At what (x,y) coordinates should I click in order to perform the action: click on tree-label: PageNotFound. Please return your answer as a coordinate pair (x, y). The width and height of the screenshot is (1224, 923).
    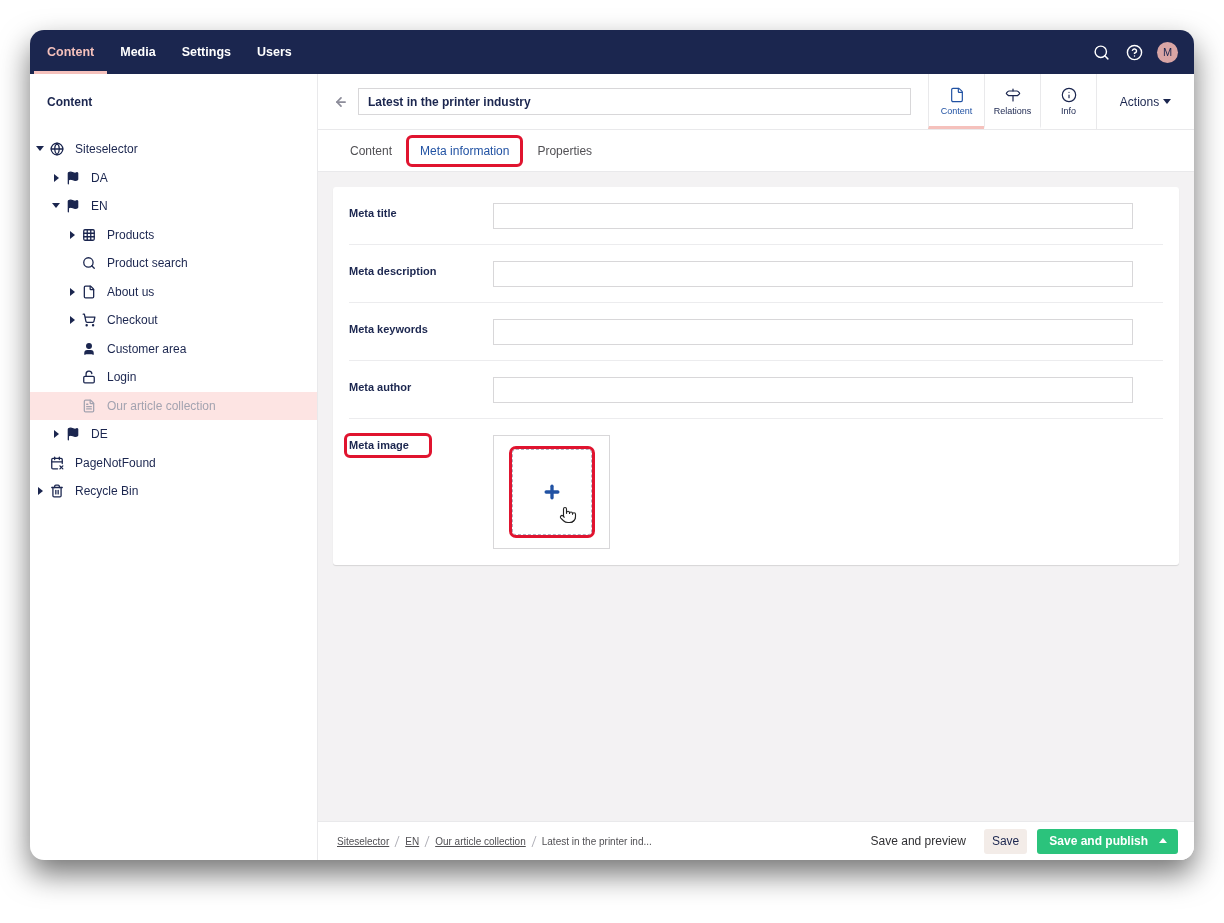
    Looking at the image, I should click on (115, 462).